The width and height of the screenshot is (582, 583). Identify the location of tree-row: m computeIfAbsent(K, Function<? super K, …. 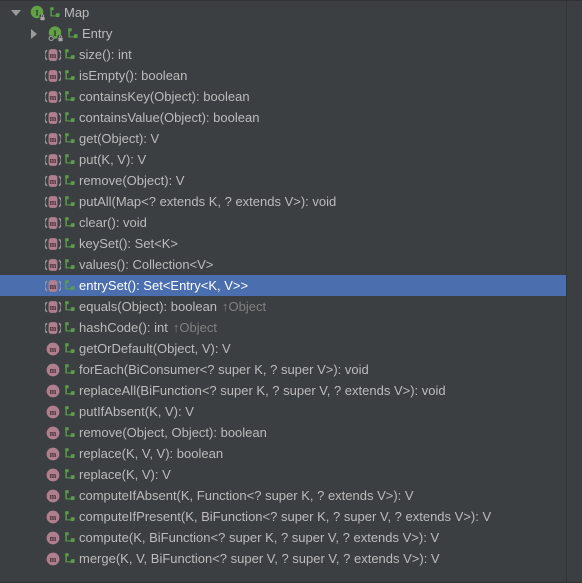
(291, 495).